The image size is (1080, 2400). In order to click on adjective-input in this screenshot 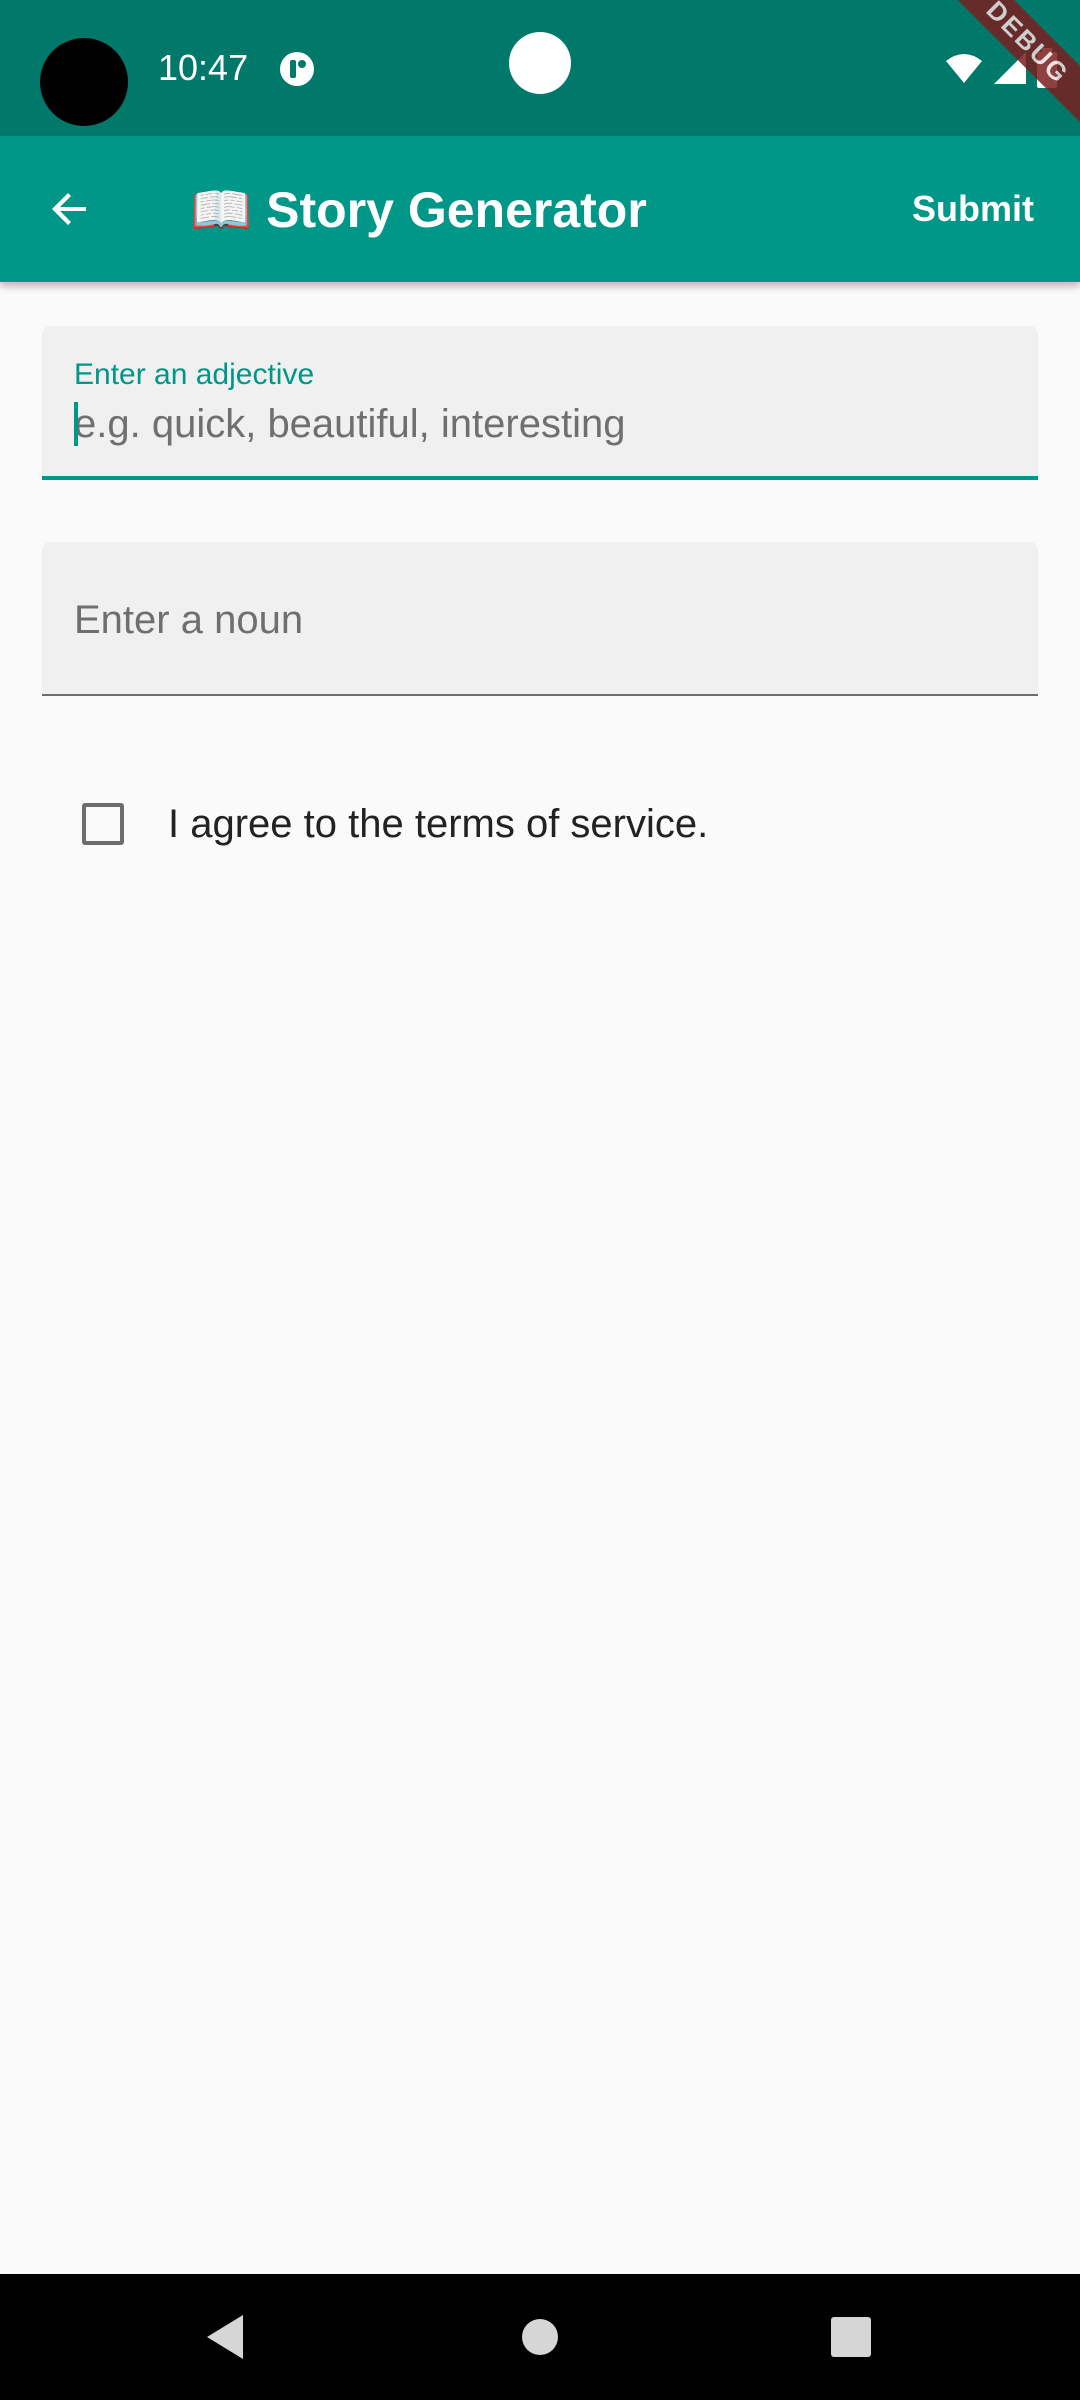, I will do `click(534, 424)`.